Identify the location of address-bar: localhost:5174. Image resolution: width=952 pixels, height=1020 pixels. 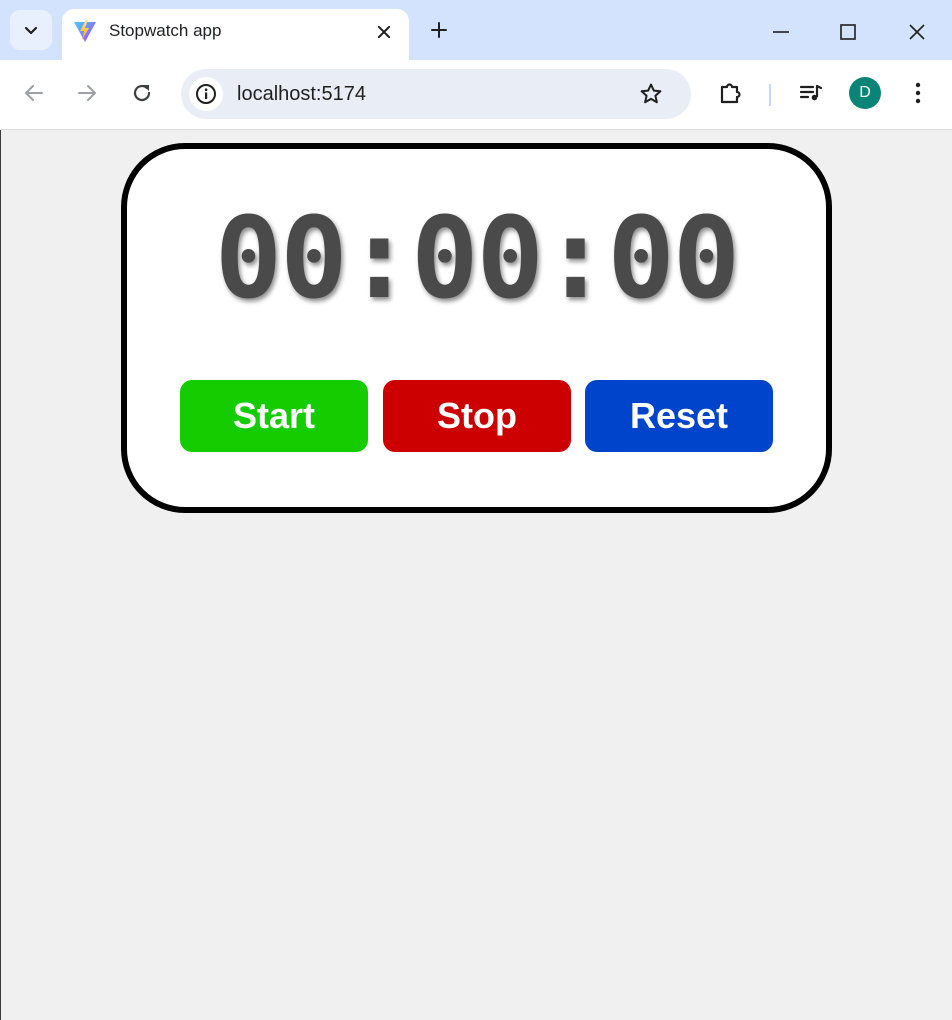
(436, 94).